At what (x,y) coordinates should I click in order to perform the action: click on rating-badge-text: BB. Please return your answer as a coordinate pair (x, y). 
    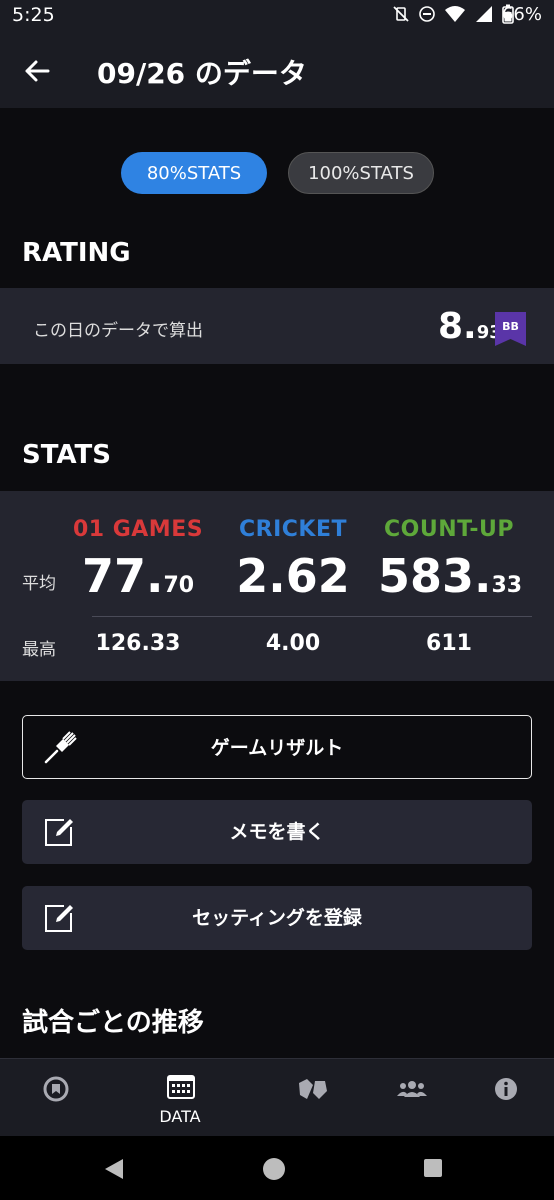
    Looking at the image, I should click on (510, 326).